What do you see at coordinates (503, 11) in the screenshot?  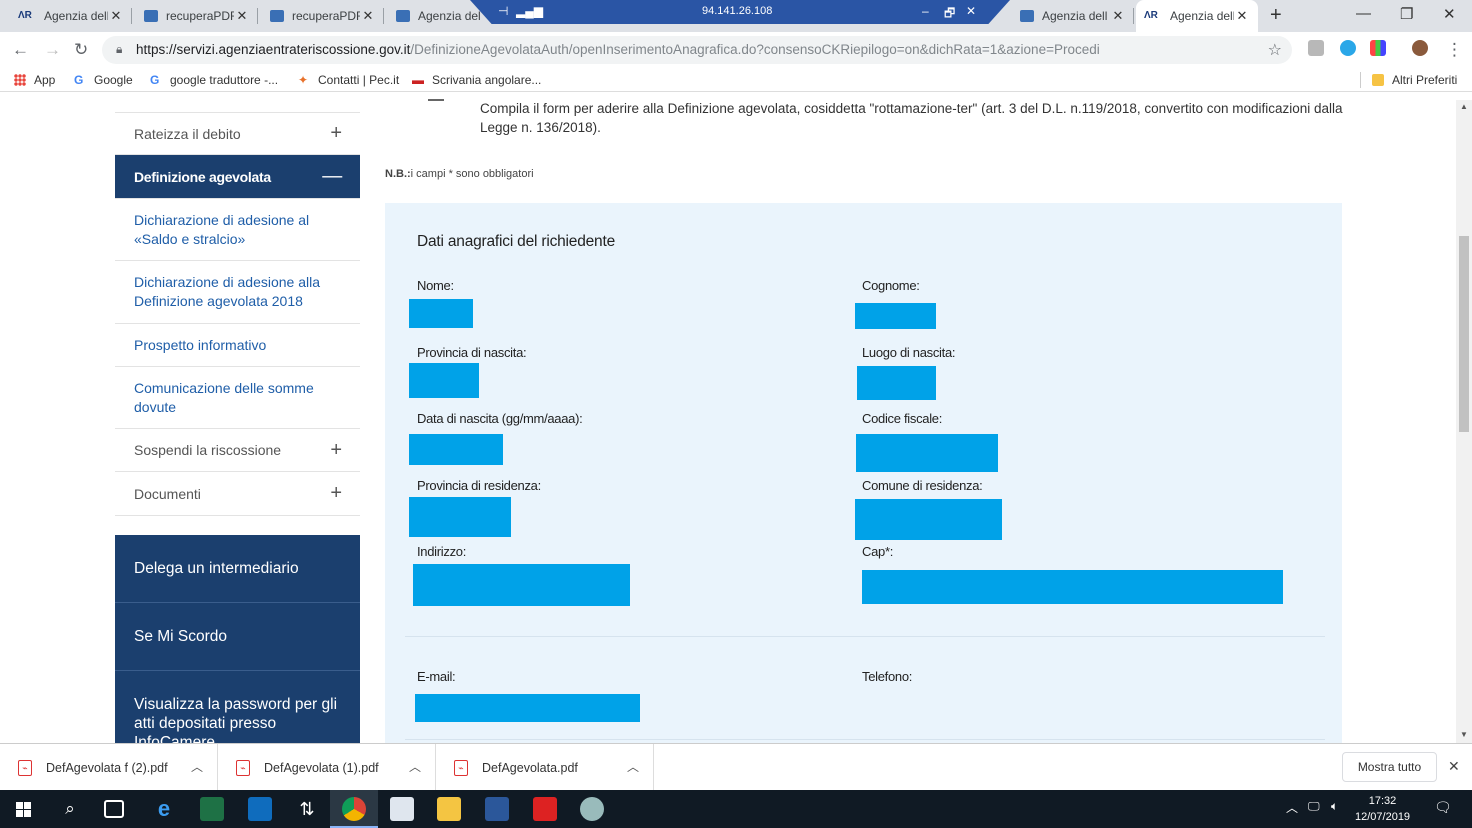 I see `pin-icon: ⊣` at bounding box center [503, 11].